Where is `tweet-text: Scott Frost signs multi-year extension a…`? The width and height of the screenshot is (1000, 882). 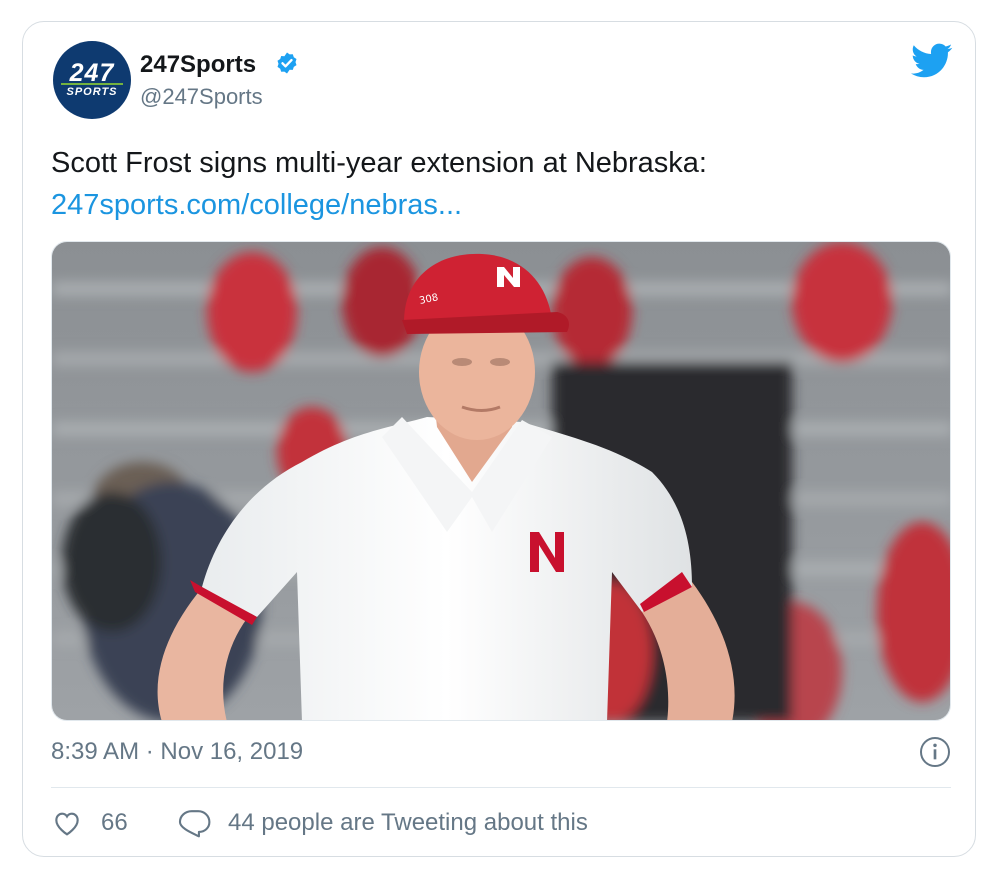
tweet-text: Scott Frost signs multi-year extension a… is located at coordinates (379, 163).